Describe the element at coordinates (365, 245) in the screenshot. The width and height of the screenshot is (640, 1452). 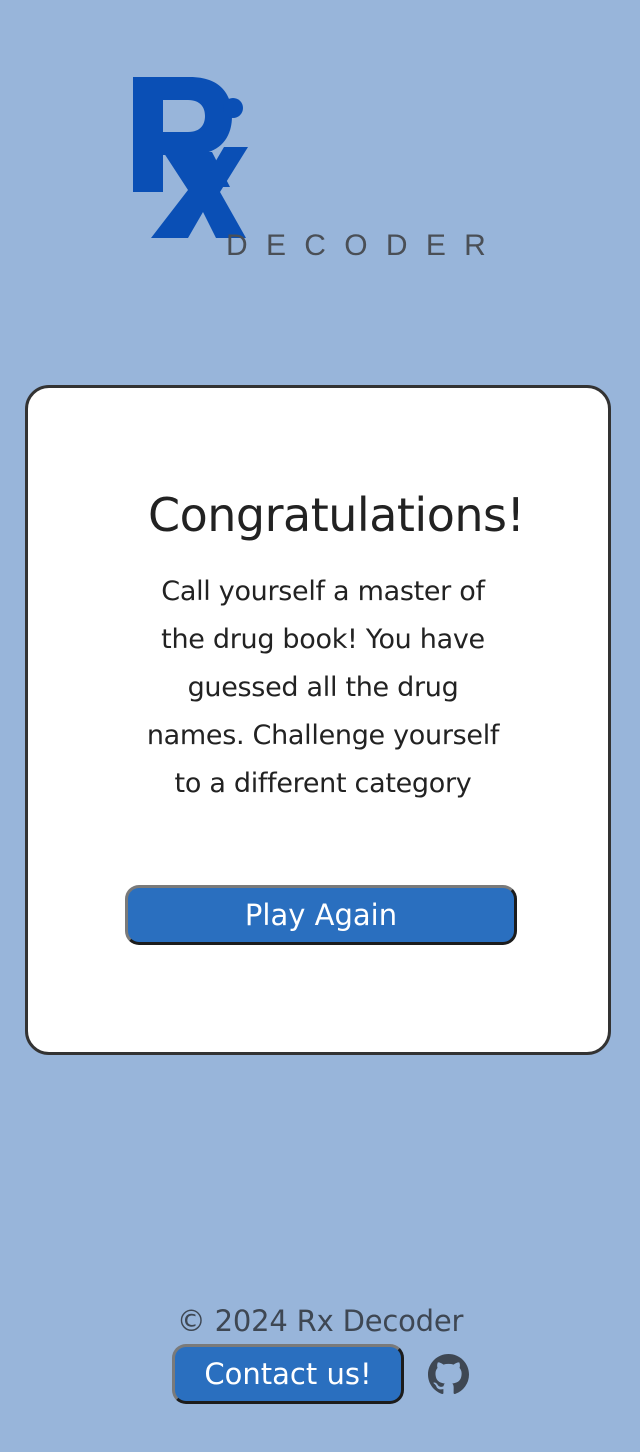
I see `logo-wordmark: DECODER` at that location.